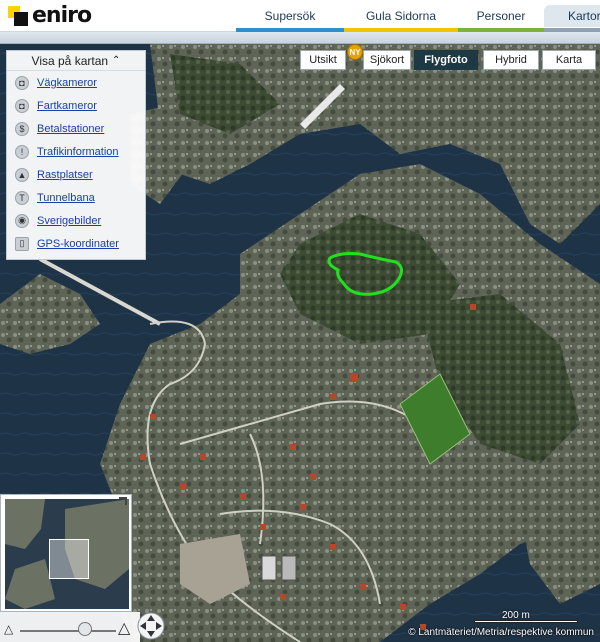 The image size is (600, 642). What do you see at coordinates (85, 629) in the screenshot?
I see `zoom-thumb` at bounding box center [85, 629].